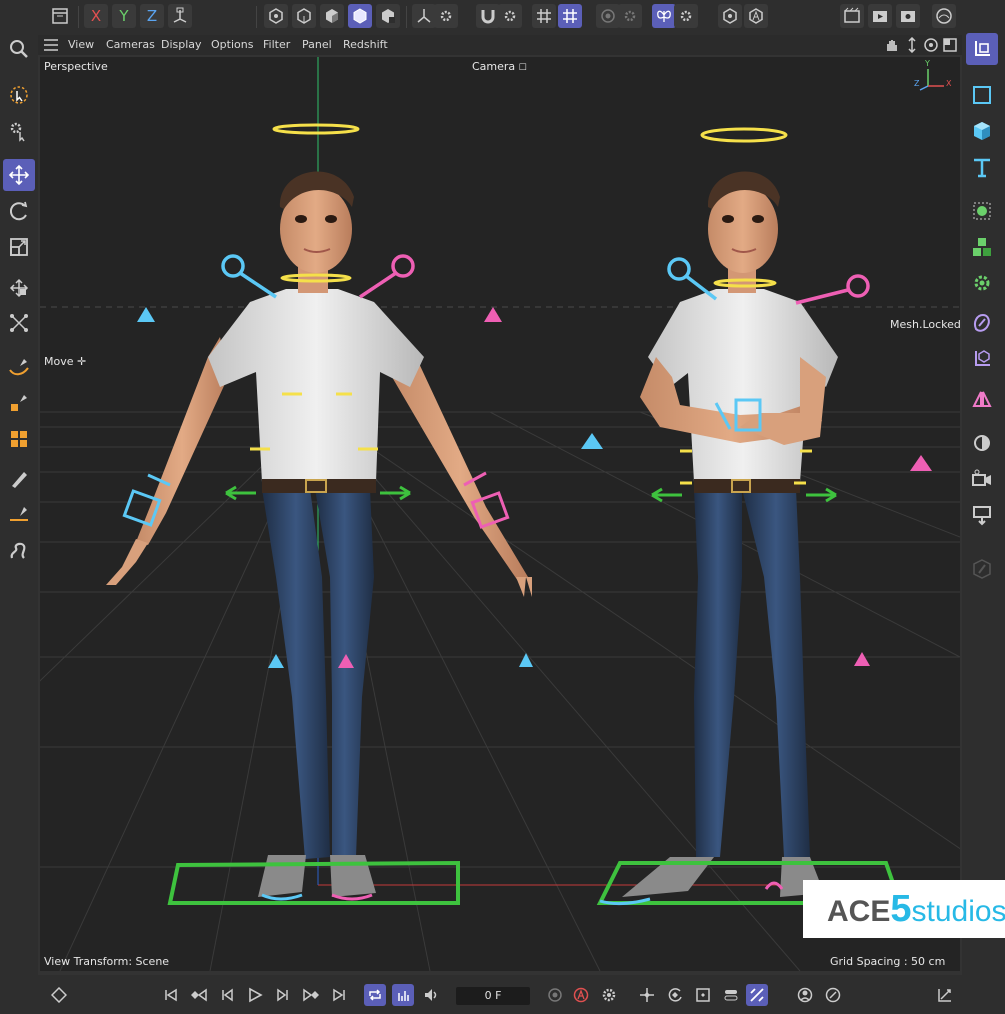 The image size is (1005, 1014). What do you see at coordinates (232, 44) in the screenshot?
I see `menu-options: Options` at bounding box center [232, 44].